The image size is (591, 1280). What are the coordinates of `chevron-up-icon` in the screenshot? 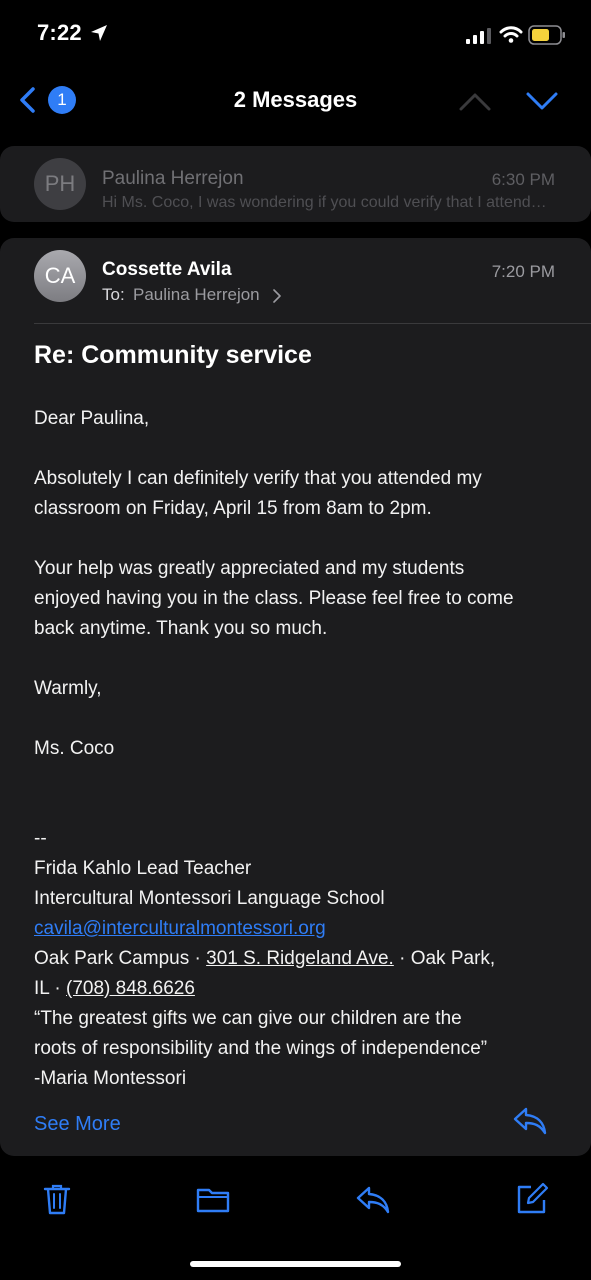 It's located at (475, 101).